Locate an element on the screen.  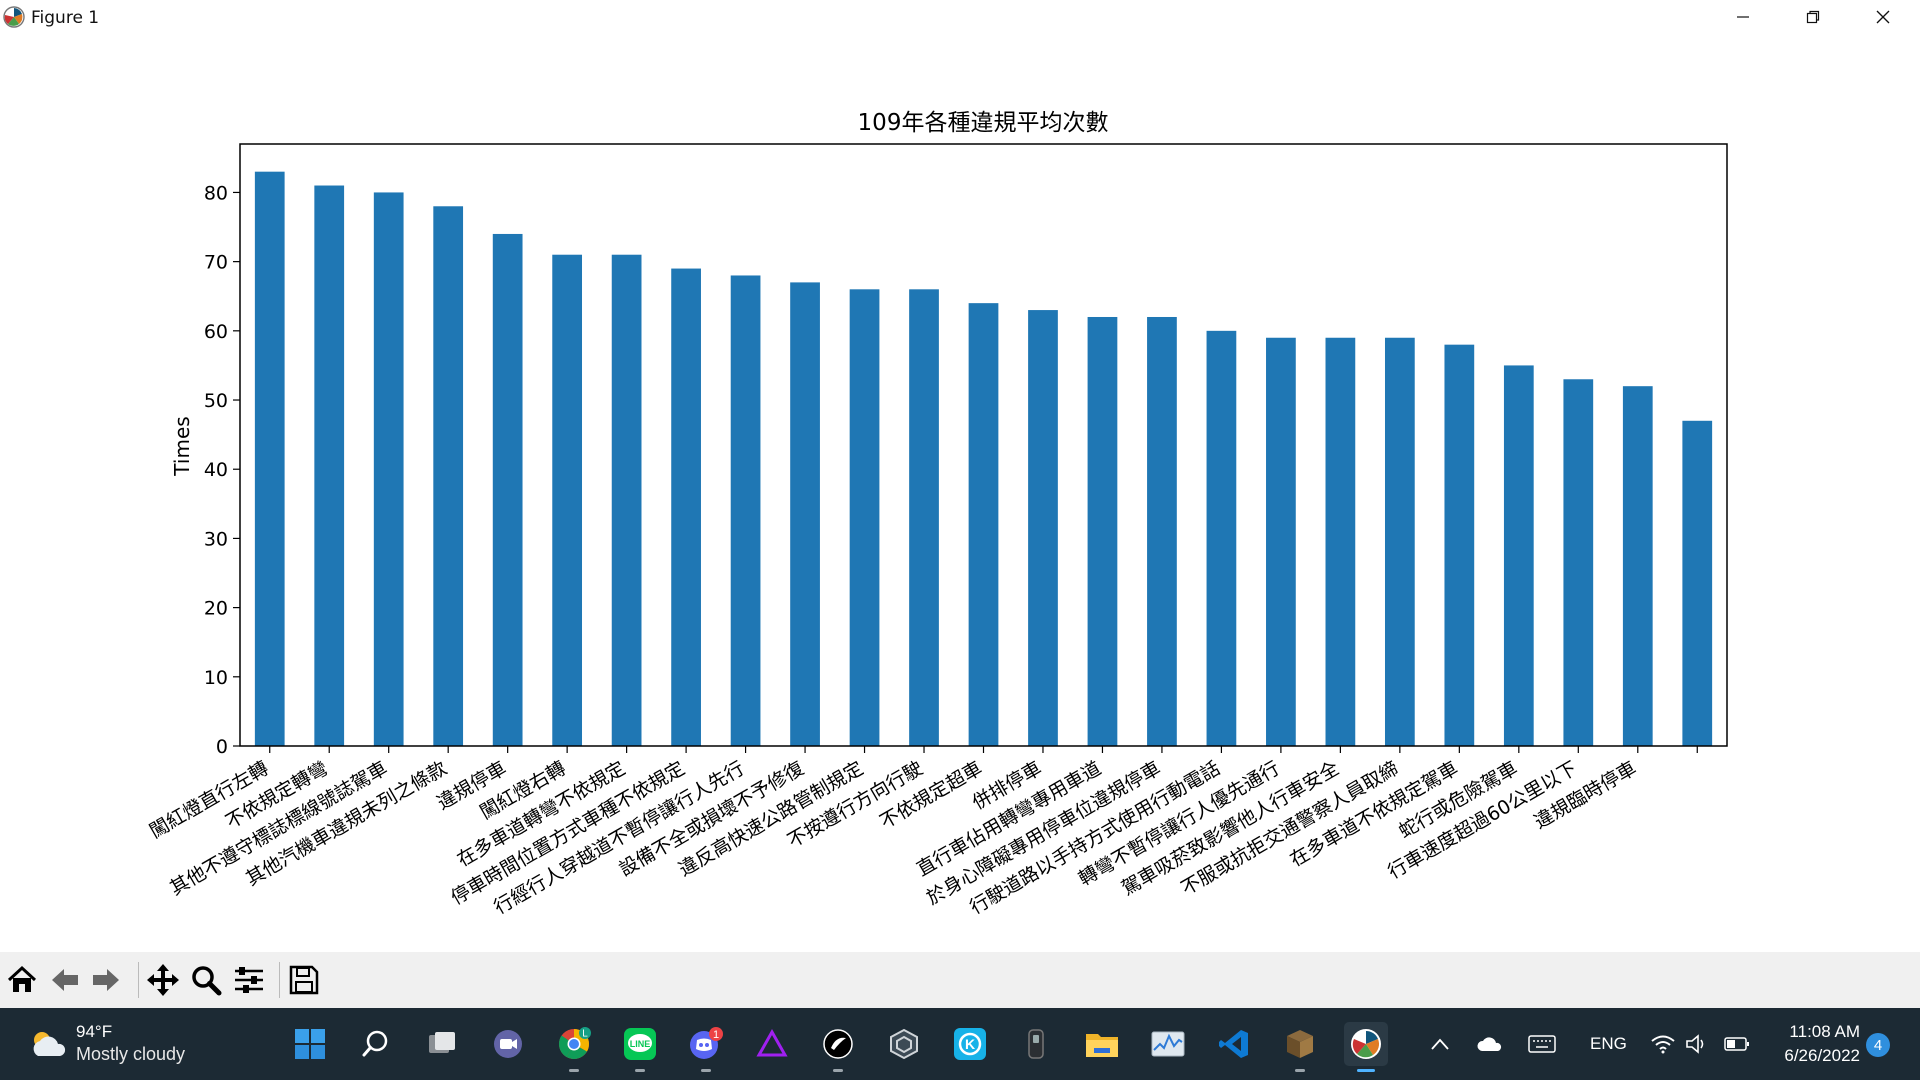
toolbar-separator is located at coordinates (138, 980).